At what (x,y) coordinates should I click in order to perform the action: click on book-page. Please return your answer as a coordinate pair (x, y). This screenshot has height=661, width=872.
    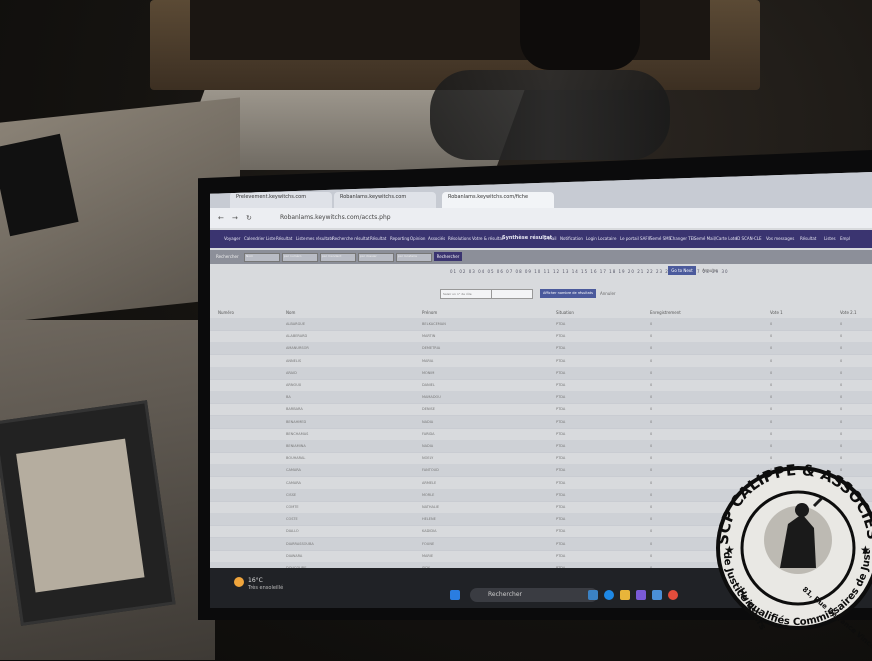
    Looking at the image, I should click on (80, 515).